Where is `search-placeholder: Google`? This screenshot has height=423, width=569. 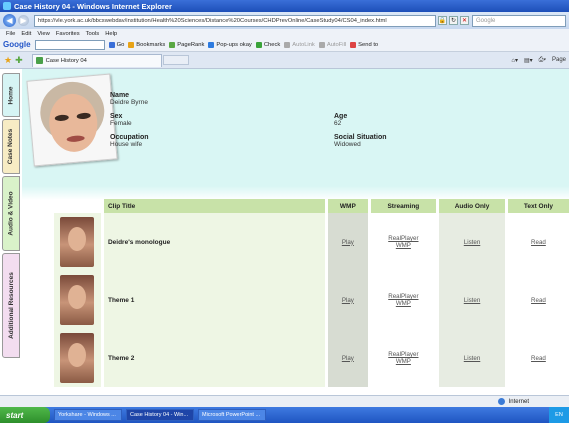
search-placeholder: Google is located at coordinates (486, 20).